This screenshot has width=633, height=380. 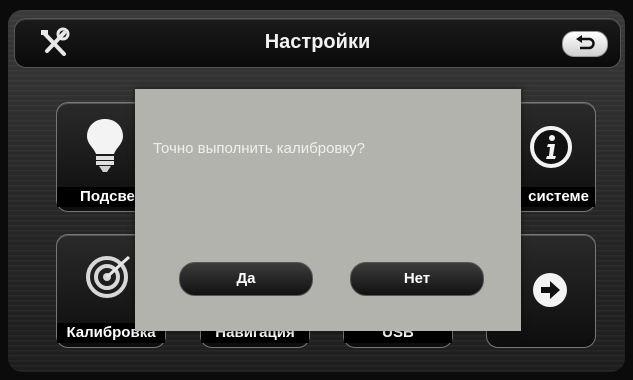 What do you see at coordinates (550, 290) in the screenshot?
I see `arrow-right-icon` at bounding box center [550, 290].